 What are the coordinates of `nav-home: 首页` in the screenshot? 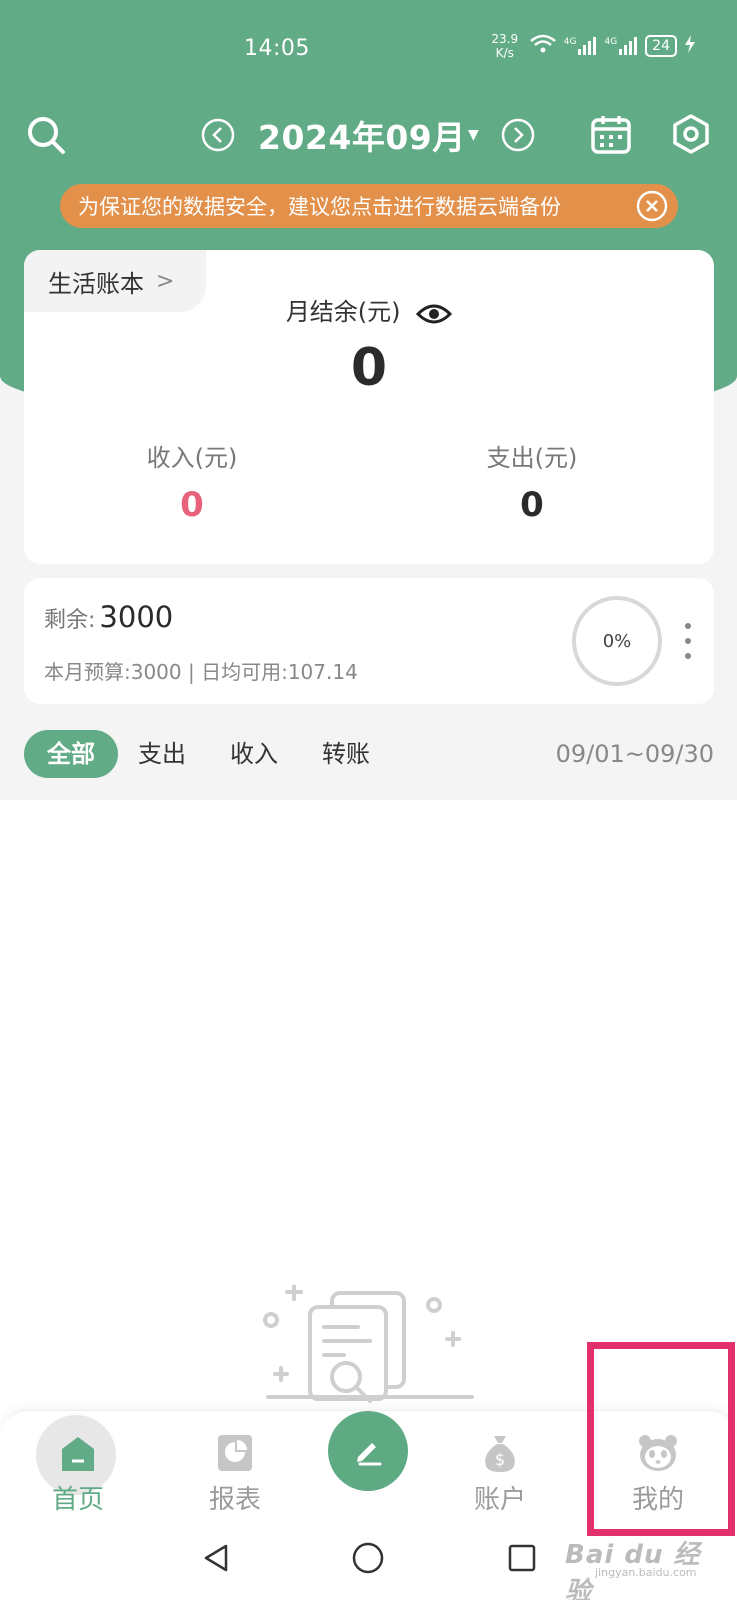 It's located at (78, 1466).